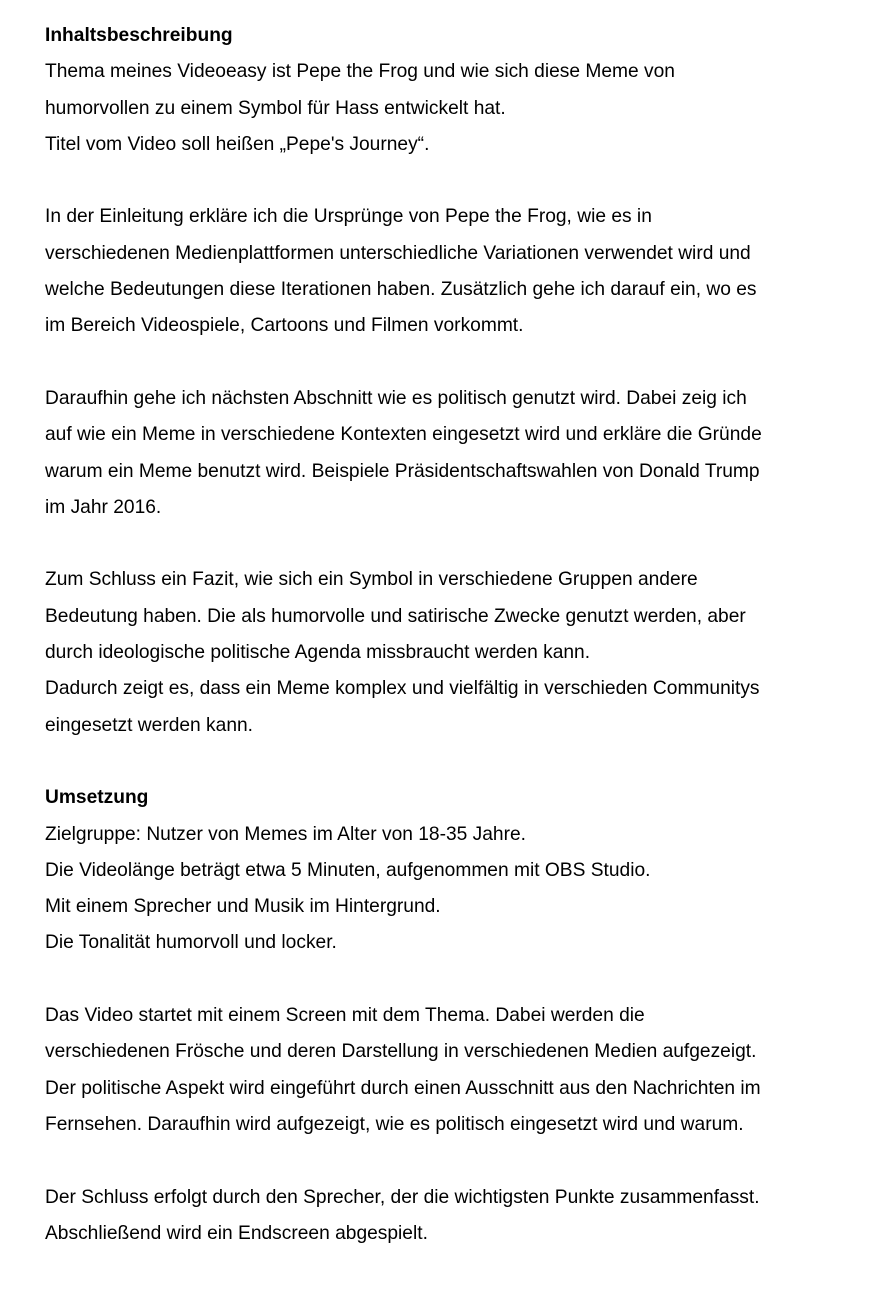 This screenshot has height=1303, width=890. Describe the element at coordinates (103, 507) in the screenshot. I see `text-line: im Jahr 2016.` at that location.